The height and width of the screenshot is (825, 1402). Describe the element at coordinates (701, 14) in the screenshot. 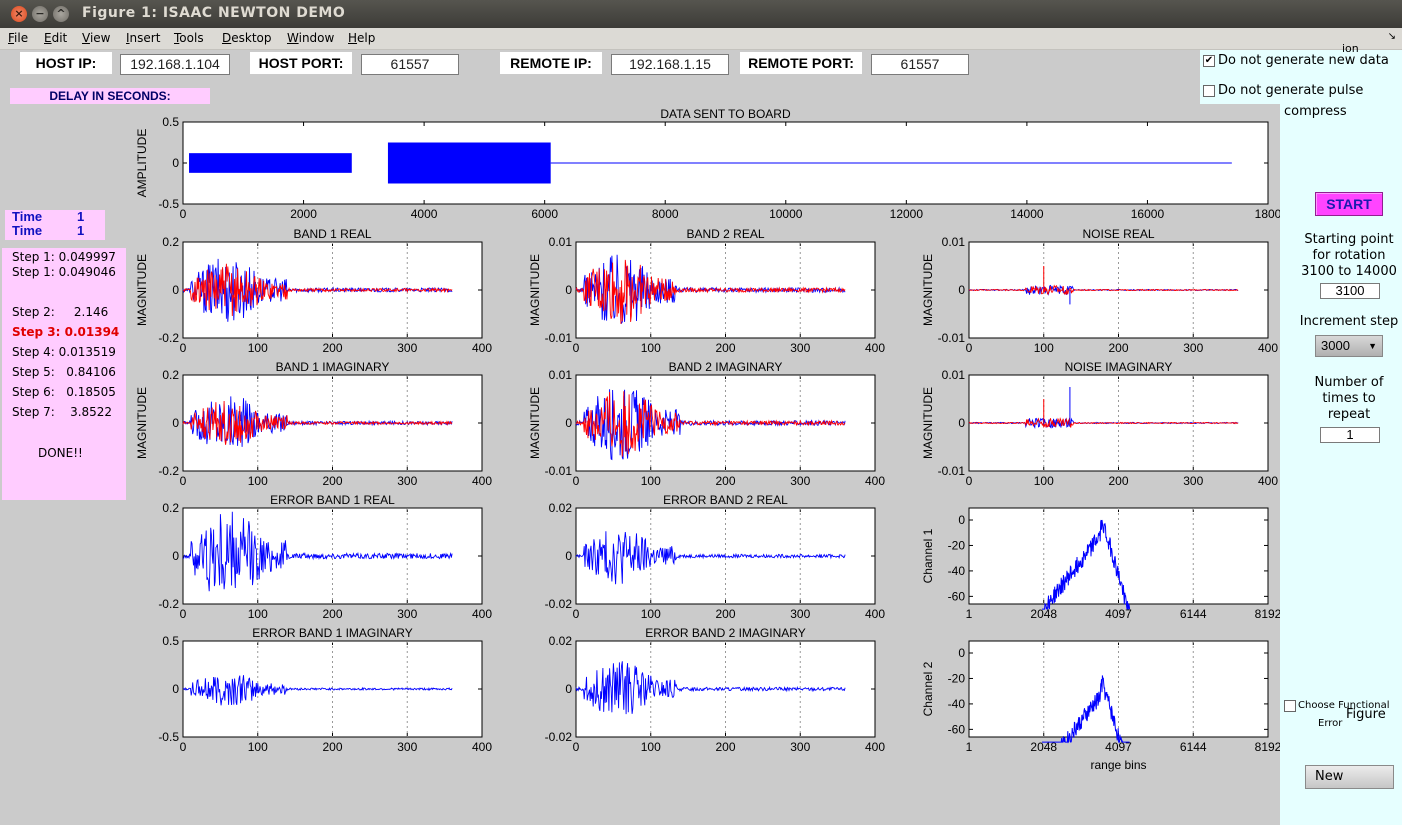

I see `title-bar: × − ^ Figure 1: ISAAC NEWTON DEMO` at that location.